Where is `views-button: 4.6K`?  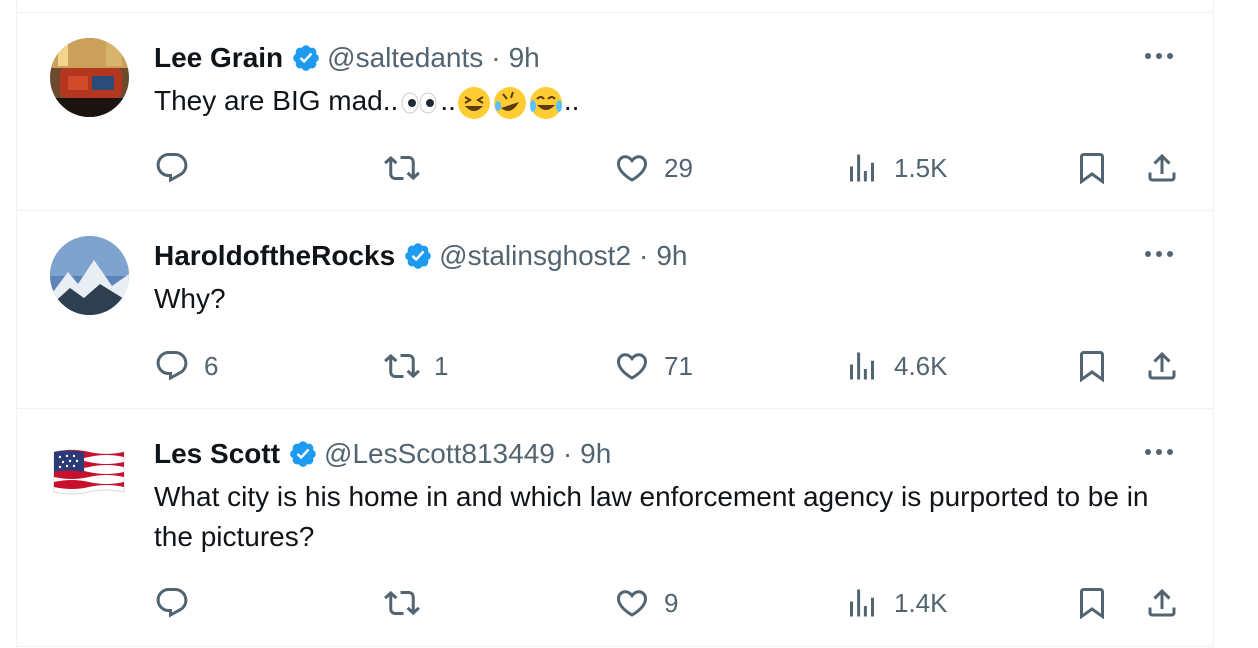
views-button: 4.6K is located at coordinates (896, 366).